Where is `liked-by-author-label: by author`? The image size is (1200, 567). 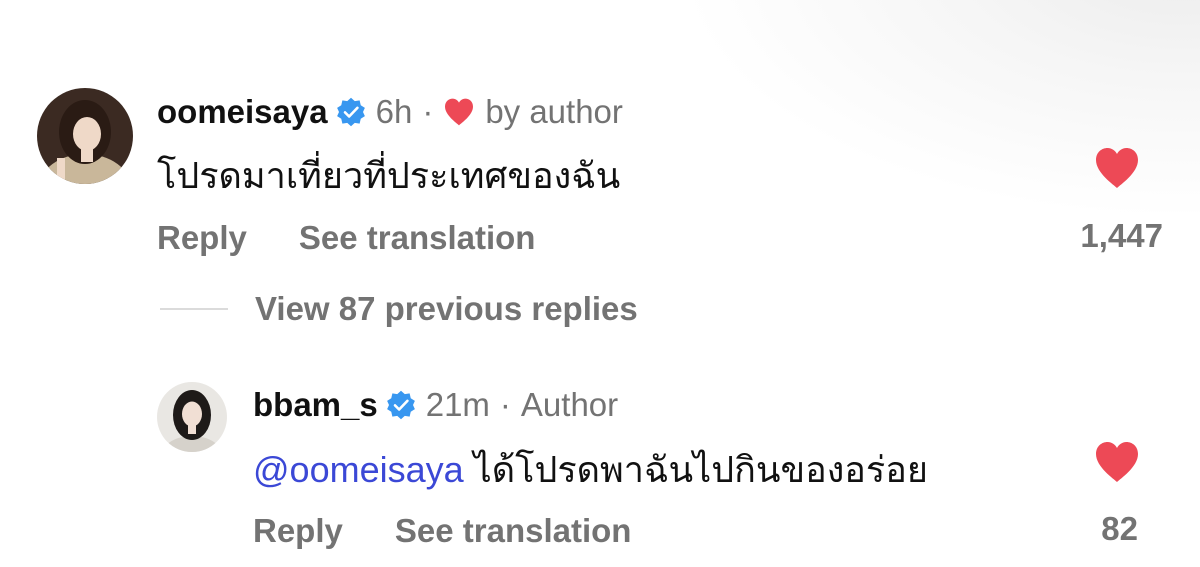
liked-by-author-label: by author is located at coordinates (554, 111).